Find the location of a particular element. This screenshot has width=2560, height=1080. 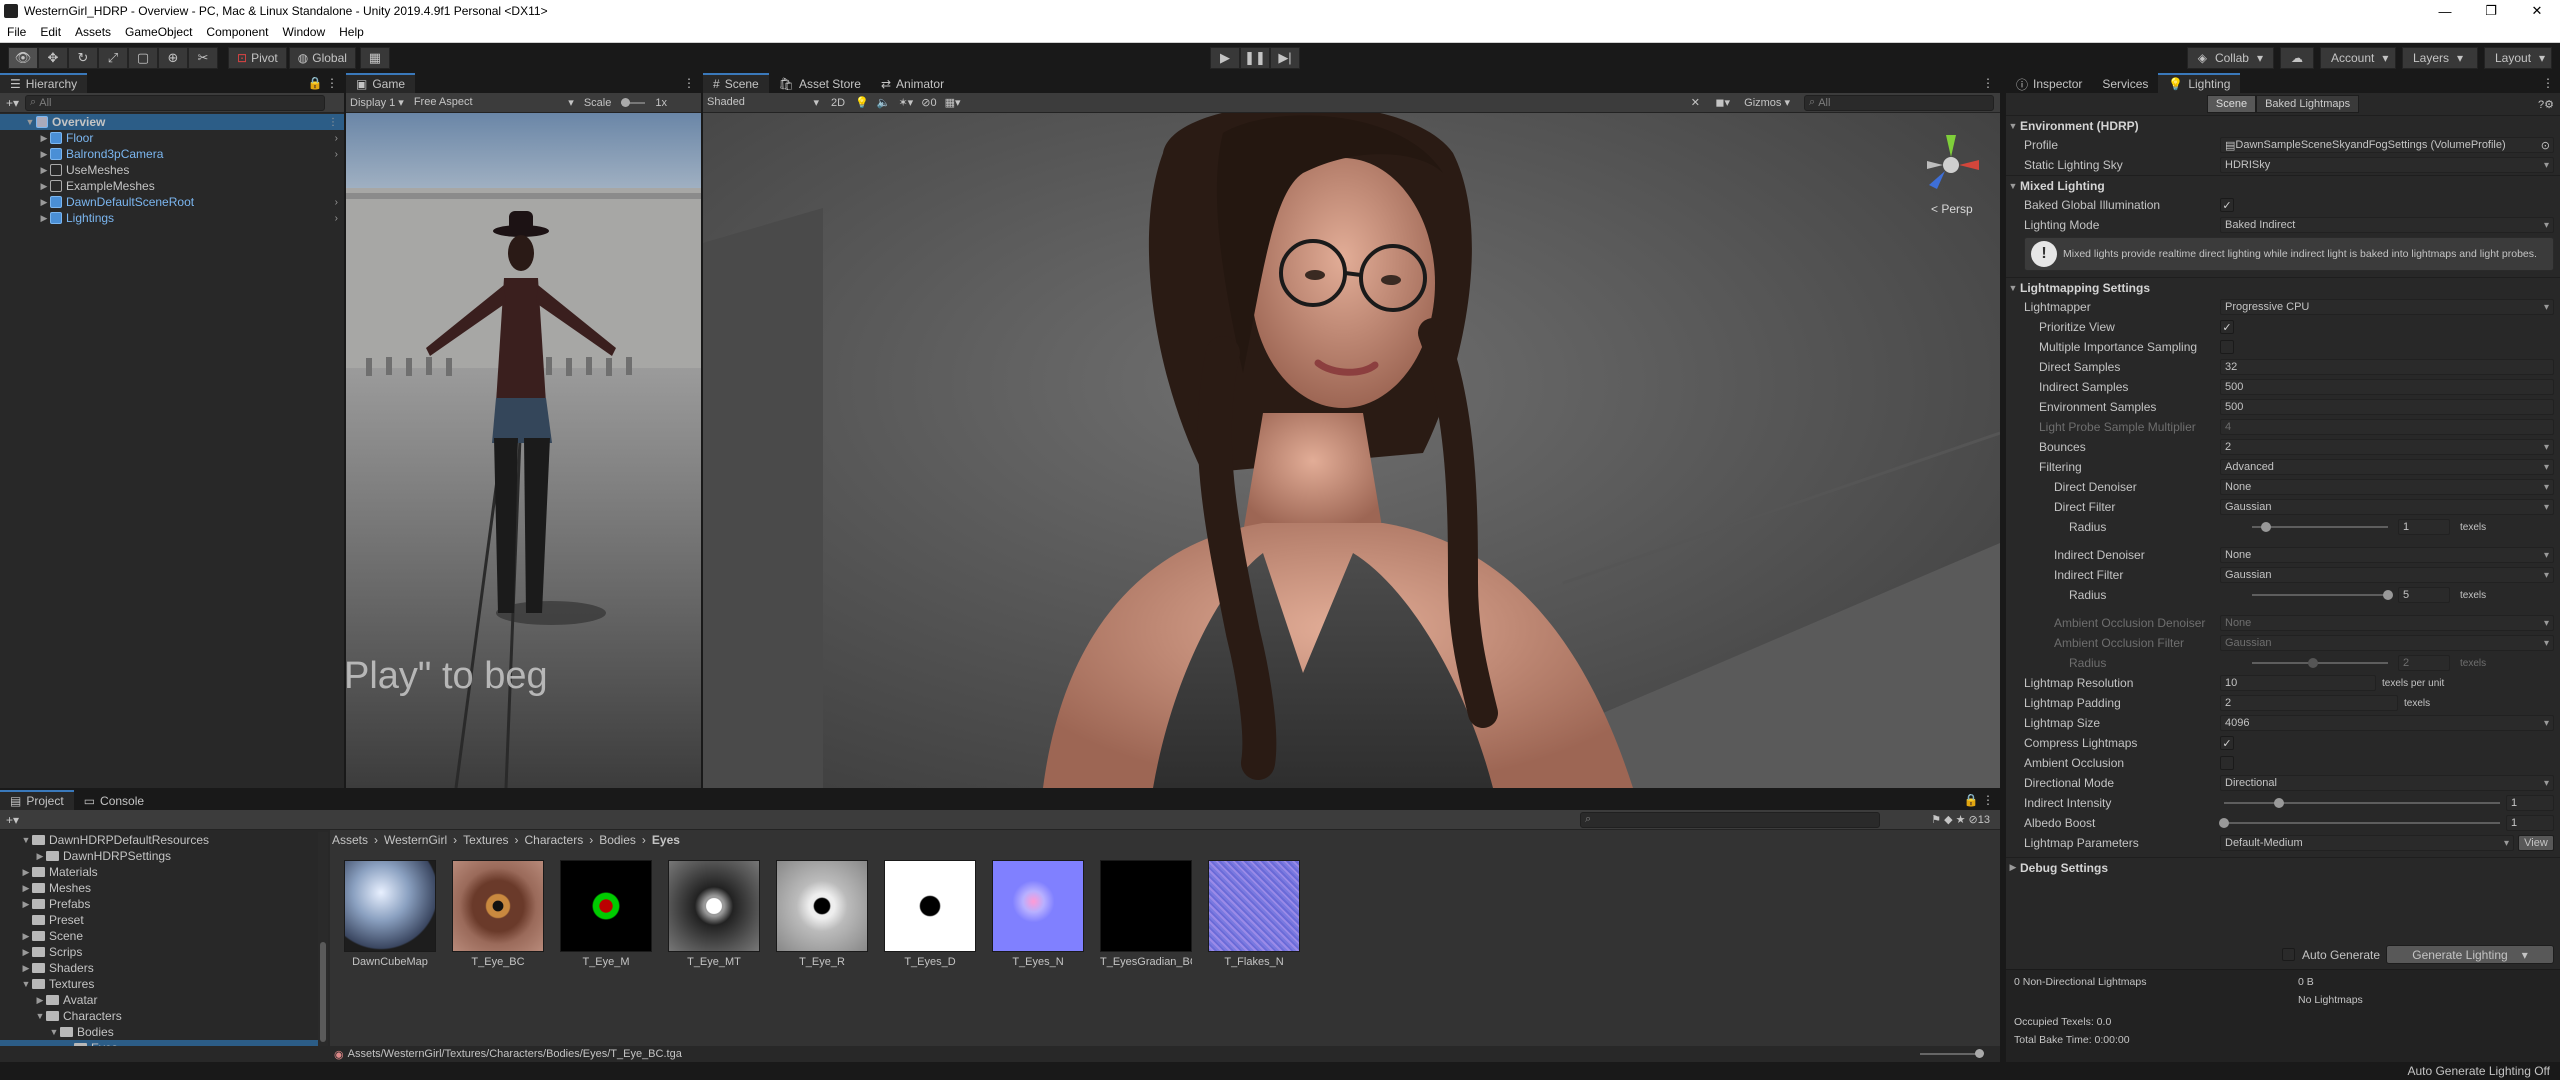

add-icon: +▾ is located at coordinates (12, 103).